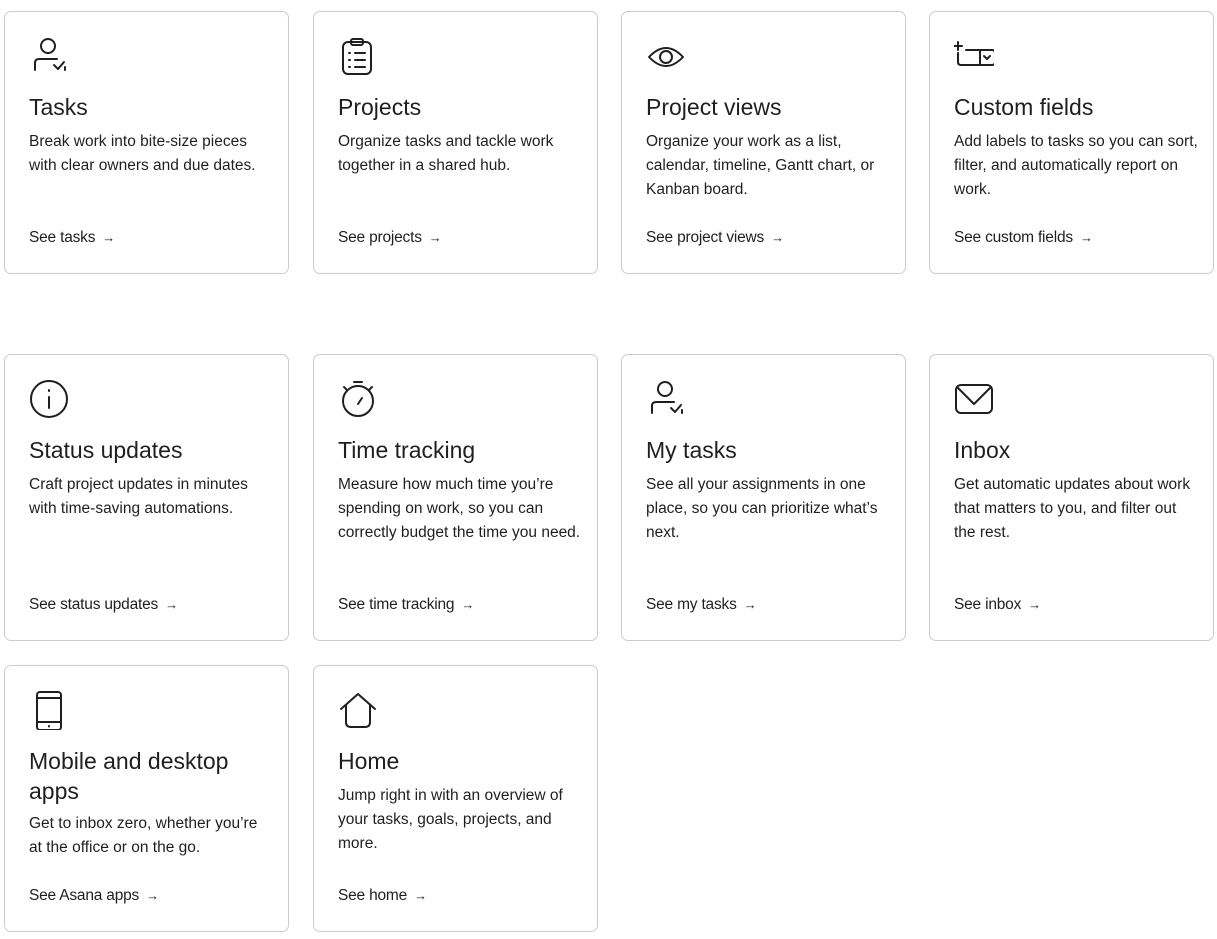 Image resolution: width=1217 pixels, height=939 pixels. What do you see at coordinates (382, 896) in the screenshot?
I see `see-home-link: See home →` at bounding box center [382, 896].